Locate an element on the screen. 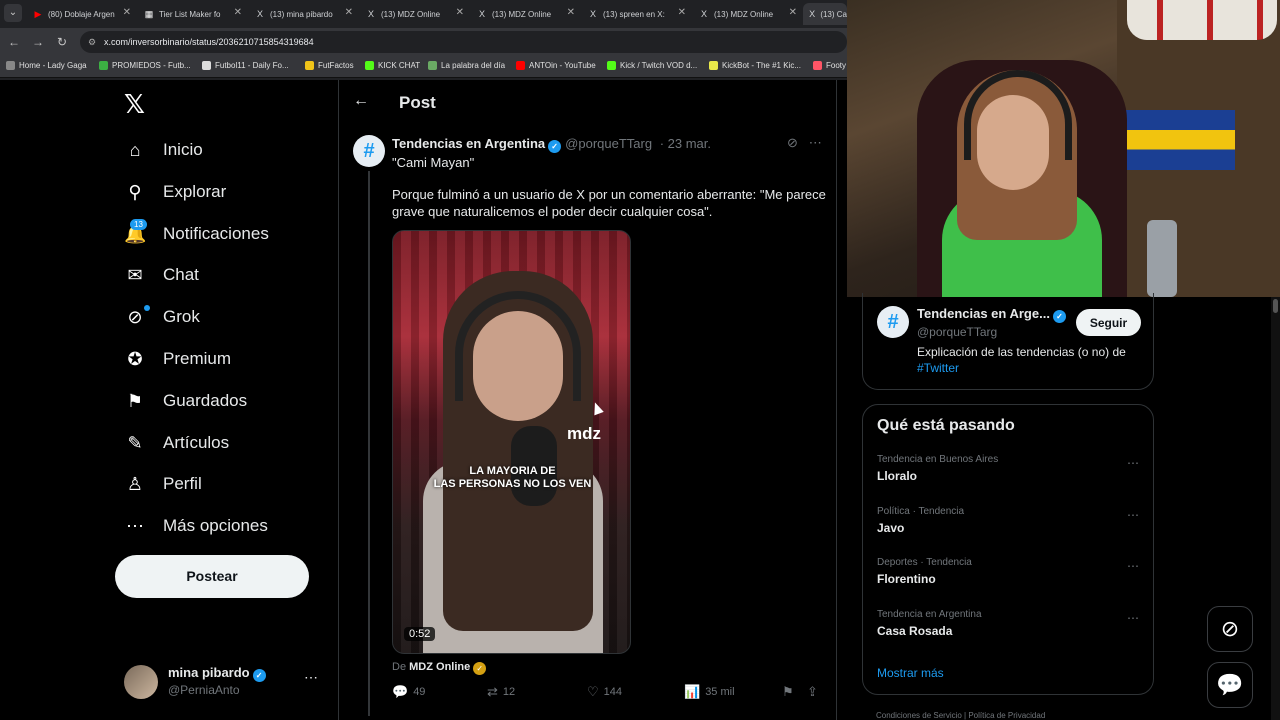 The width and height of the screenshot is (1280, 720). webcam-footballs is located at coordinates (1202, 20).